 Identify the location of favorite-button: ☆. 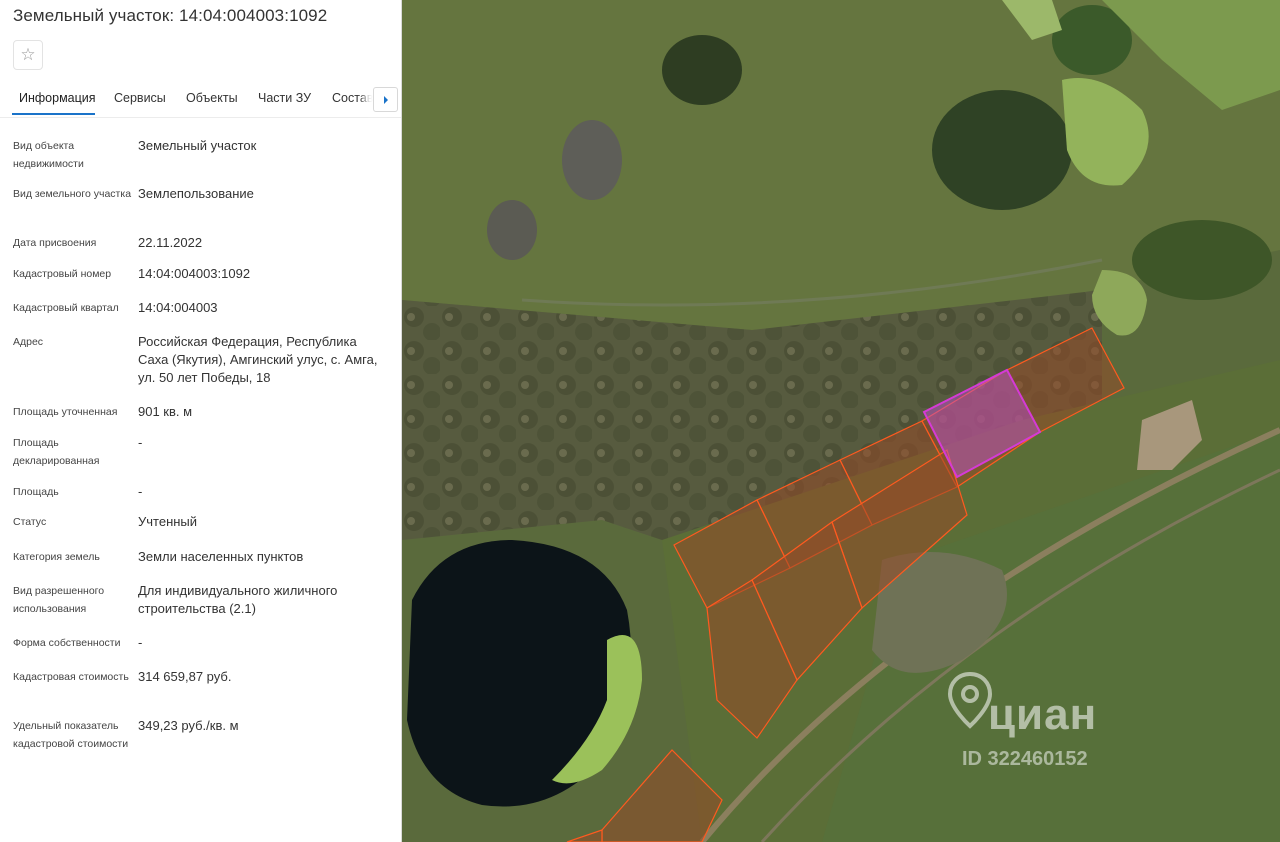
(28, 55).